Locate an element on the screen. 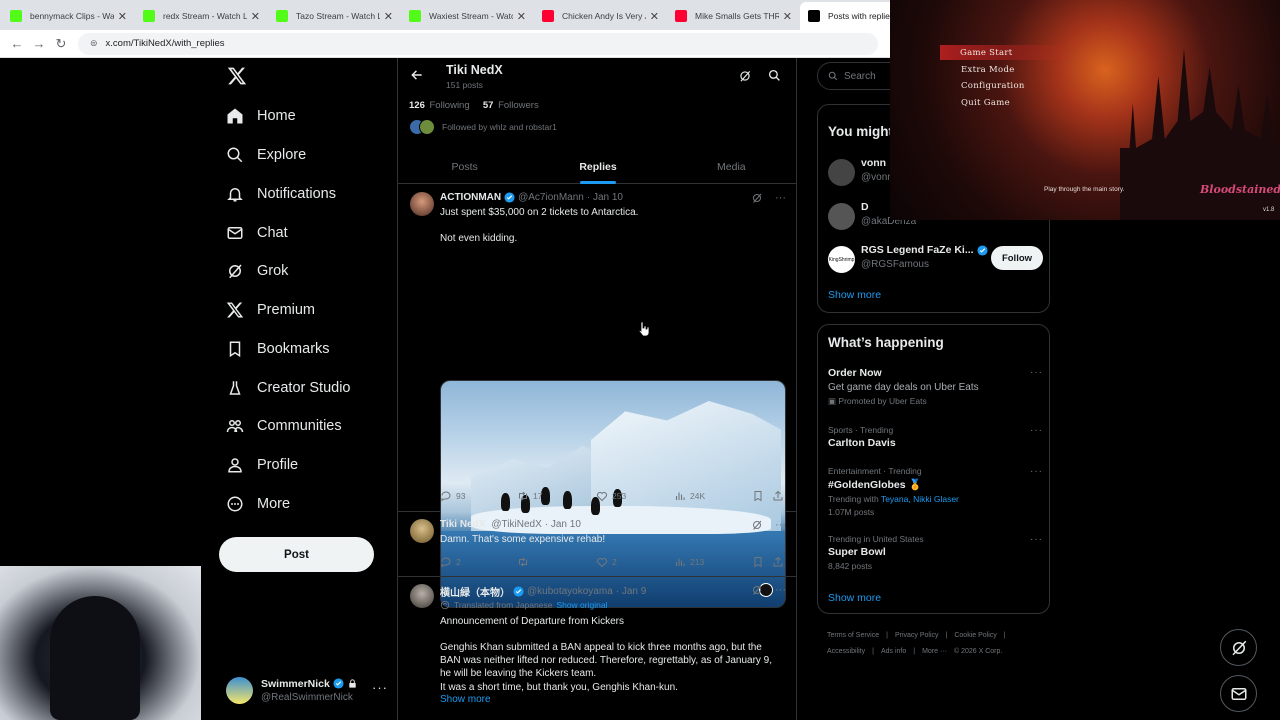 This screenshot has height=720, width=1280. nav-grok: Grok is located at coordinates (257, 271).